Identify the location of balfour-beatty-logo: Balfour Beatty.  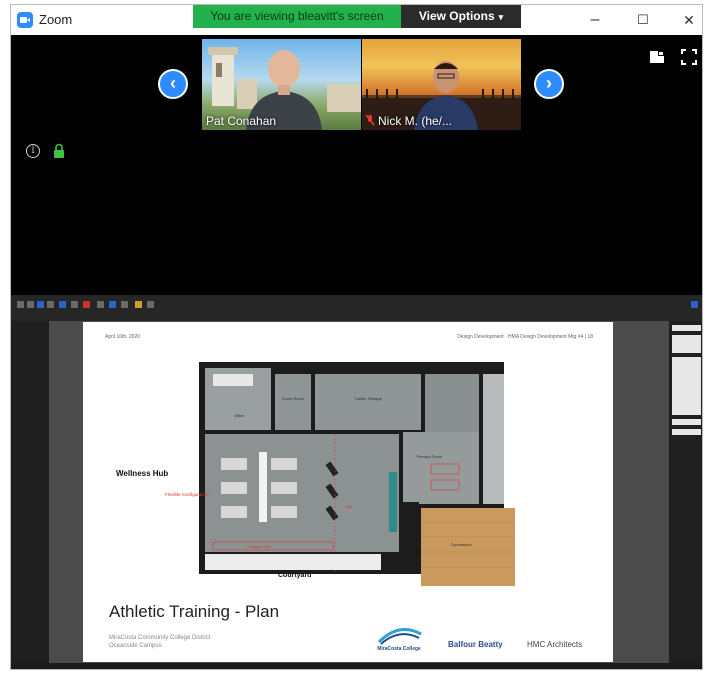
(475, 644).